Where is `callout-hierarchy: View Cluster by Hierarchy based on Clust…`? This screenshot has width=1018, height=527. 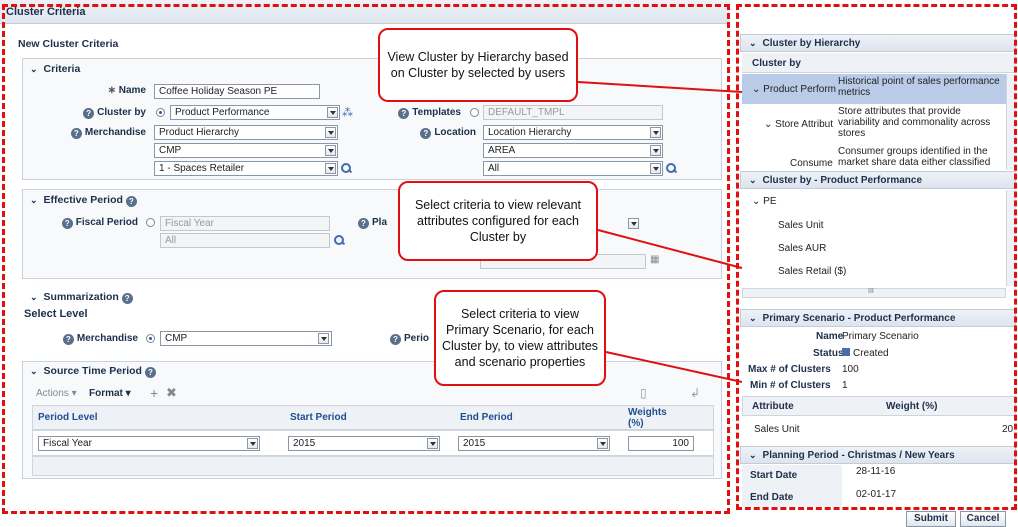
callout-hierarchy: View Cluster by Hierarchy based on Clust… is located at coordinates (478, 65).